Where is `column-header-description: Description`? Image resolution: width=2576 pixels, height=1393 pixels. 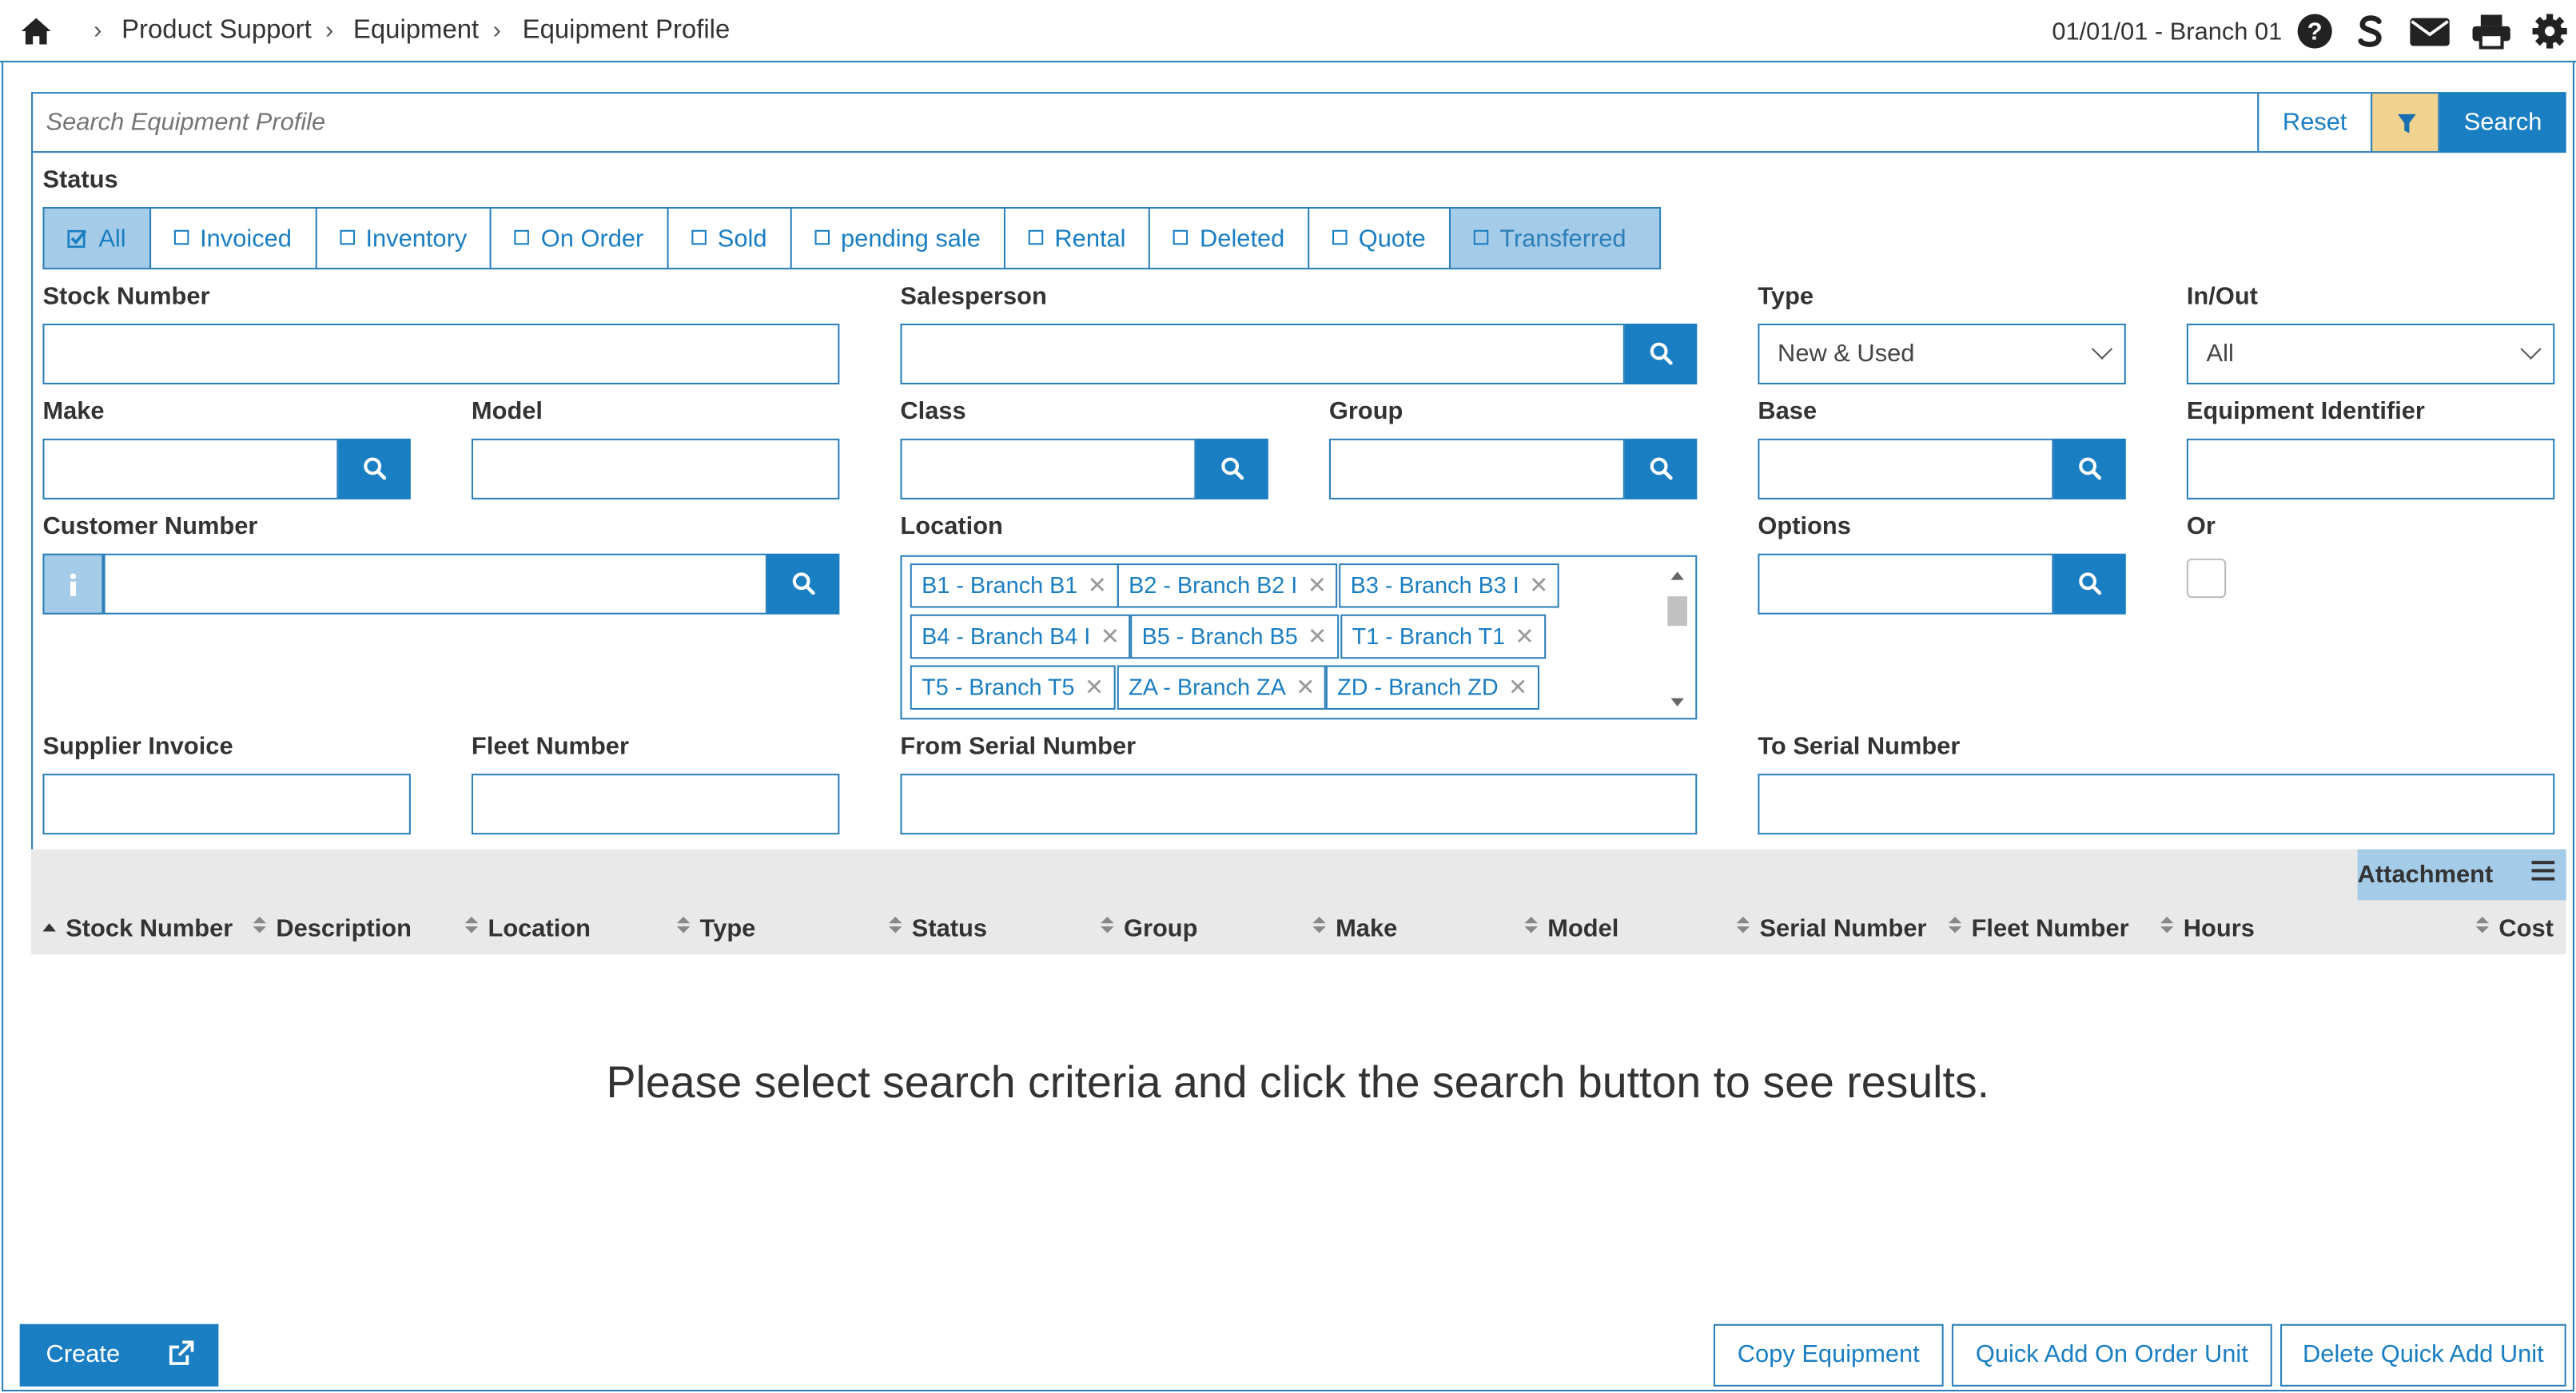 column-header-description: Description is located at coordinates (332, 929).